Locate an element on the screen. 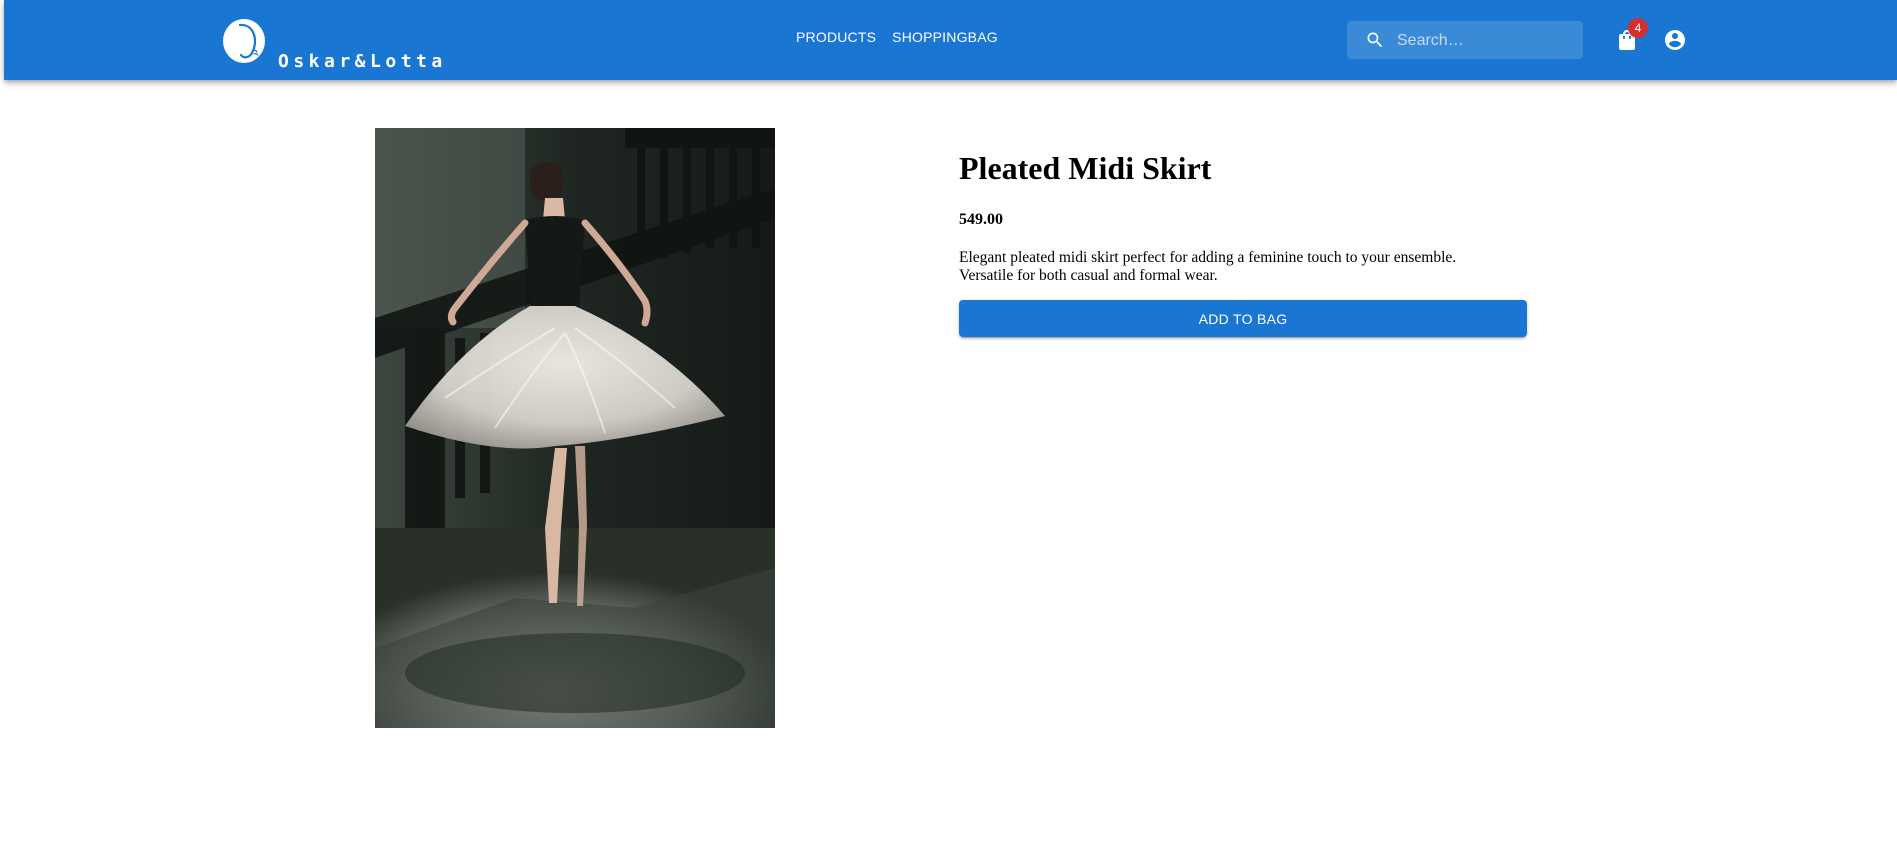 Image resolution: width=1897 pixels, height=865 pixels. search-icon is located at coordinates (1375, 40).